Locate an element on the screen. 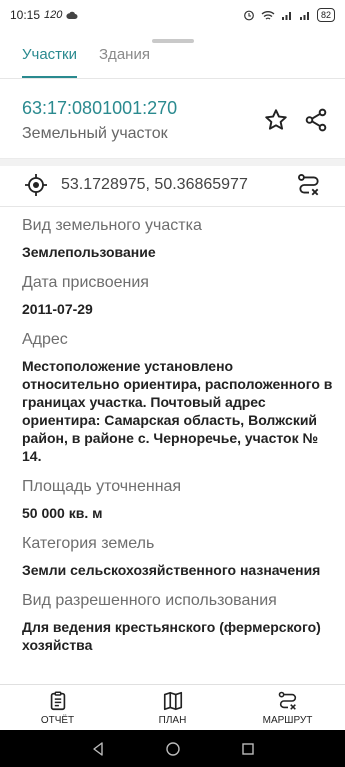 This screenshot has height=767, width=345. report-icon is located at coordinates (57, 700).